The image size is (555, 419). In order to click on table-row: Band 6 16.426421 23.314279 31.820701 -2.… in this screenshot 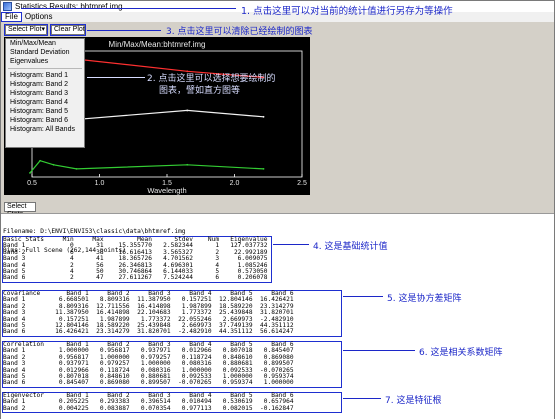, I will do `click(148, 332)`.